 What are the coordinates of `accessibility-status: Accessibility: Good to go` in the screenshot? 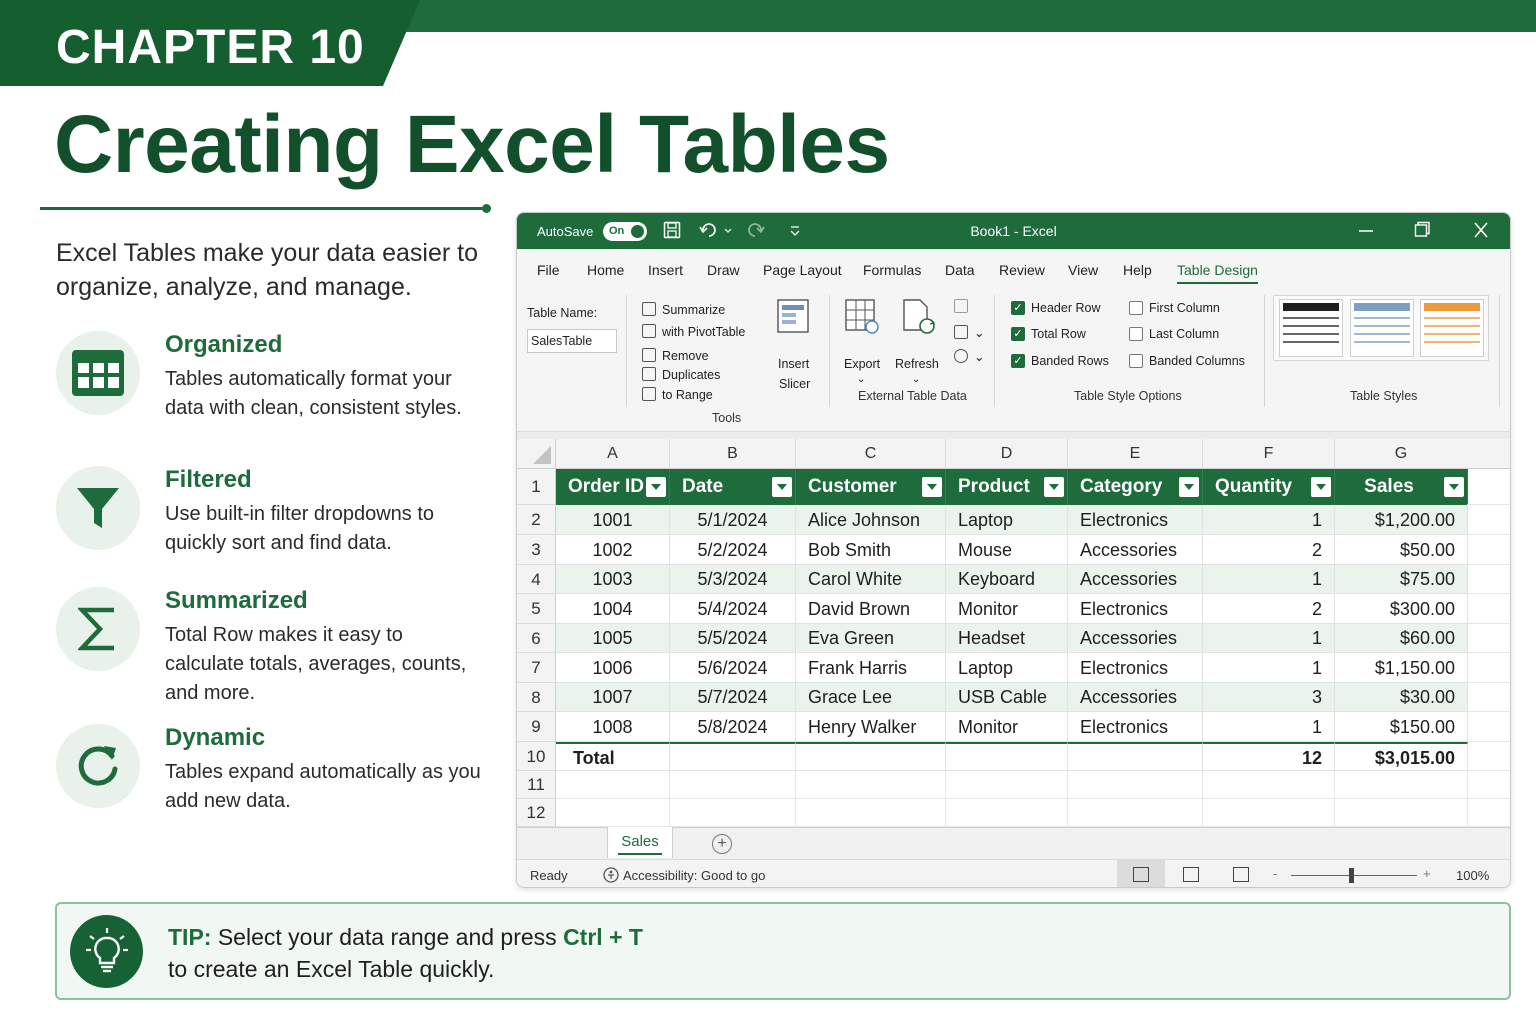 It's located at (694, 875).